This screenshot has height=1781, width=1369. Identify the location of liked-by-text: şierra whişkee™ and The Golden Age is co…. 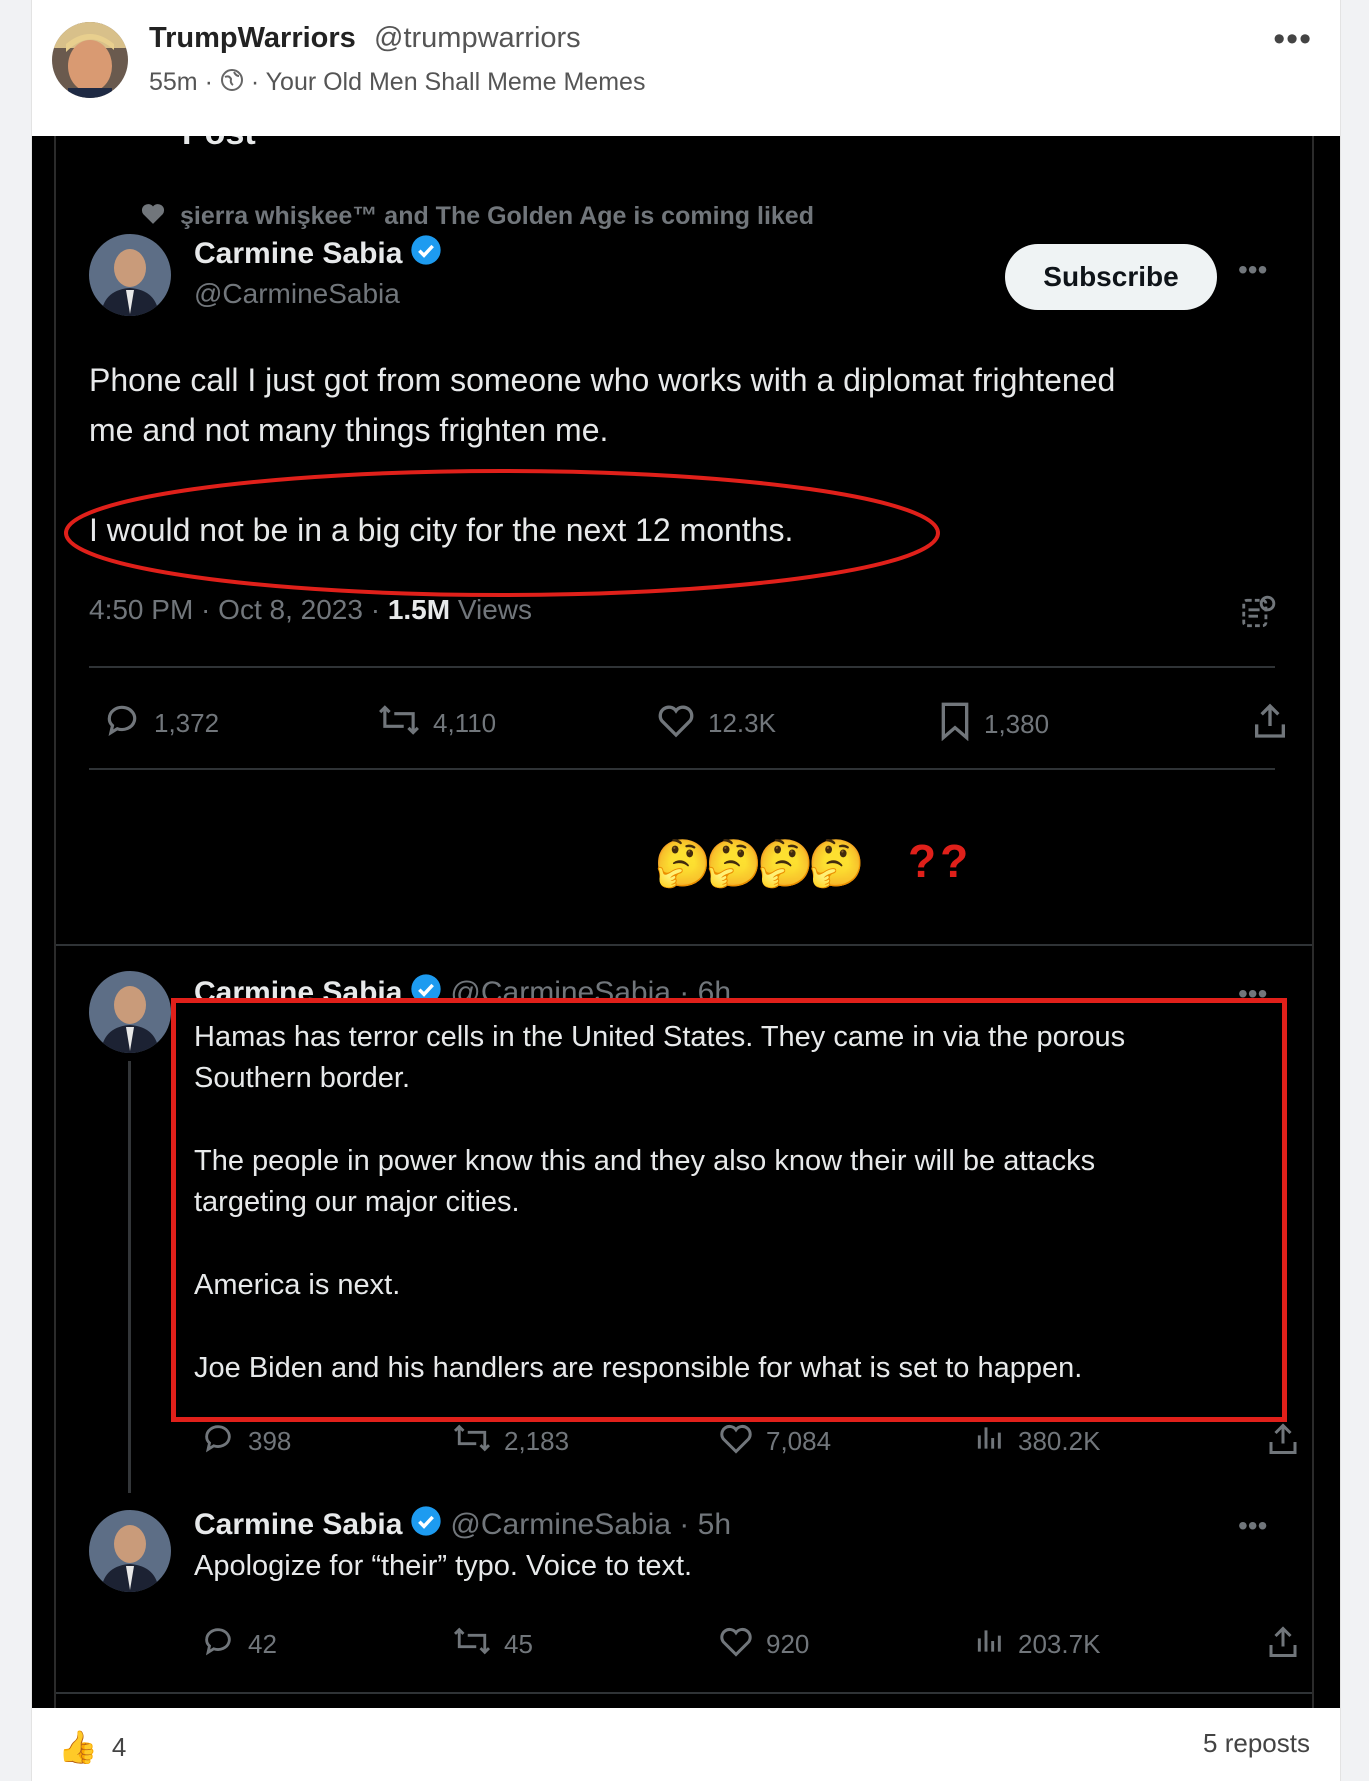
(497, 216).